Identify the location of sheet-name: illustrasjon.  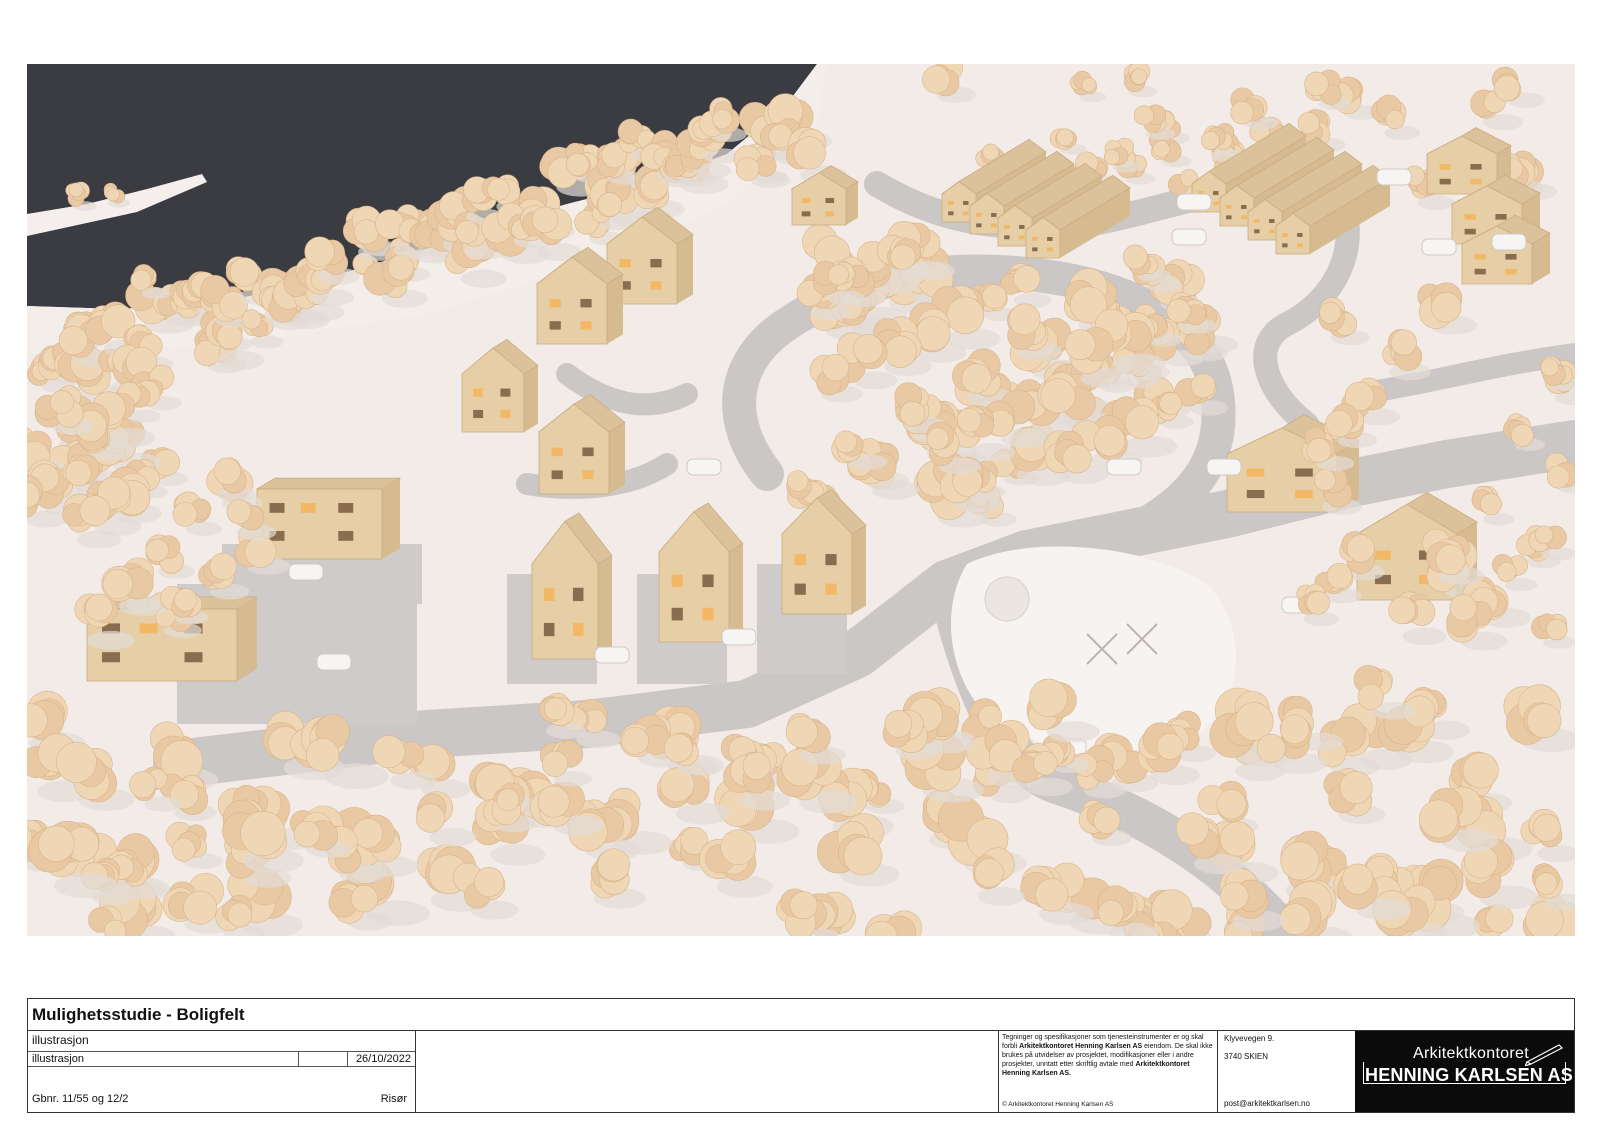
(58, 1059).